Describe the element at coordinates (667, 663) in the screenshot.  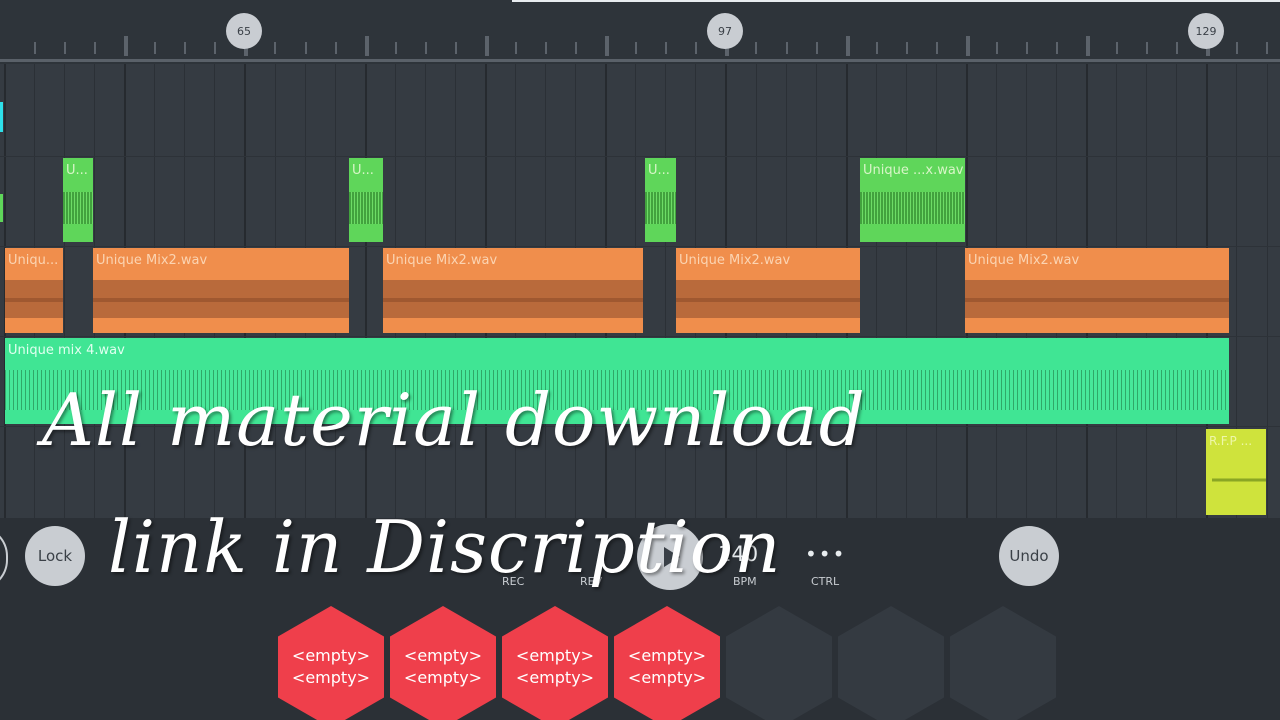
I see `pad-4: <empty> <empty>` at that location.